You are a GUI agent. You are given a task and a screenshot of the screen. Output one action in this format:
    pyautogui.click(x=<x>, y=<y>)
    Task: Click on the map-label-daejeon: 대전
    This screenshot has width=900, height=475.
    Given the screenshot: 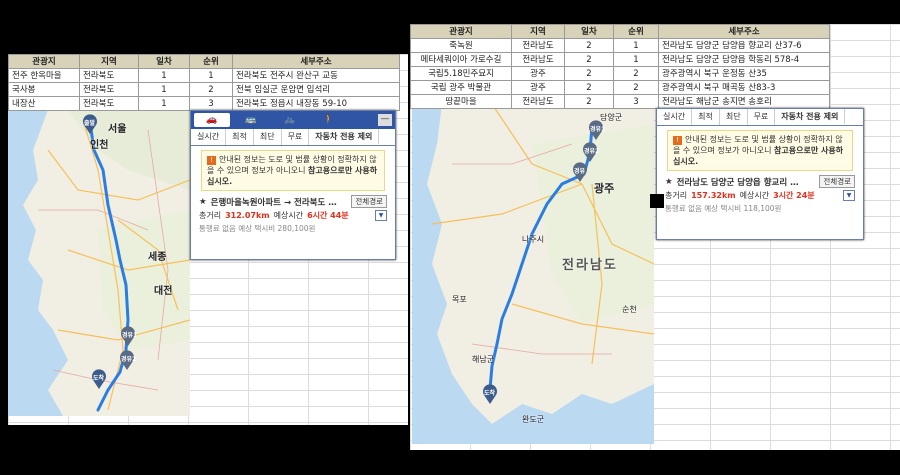 What is the action you would take?
    pyautogui.click(x=163, y=291)
    